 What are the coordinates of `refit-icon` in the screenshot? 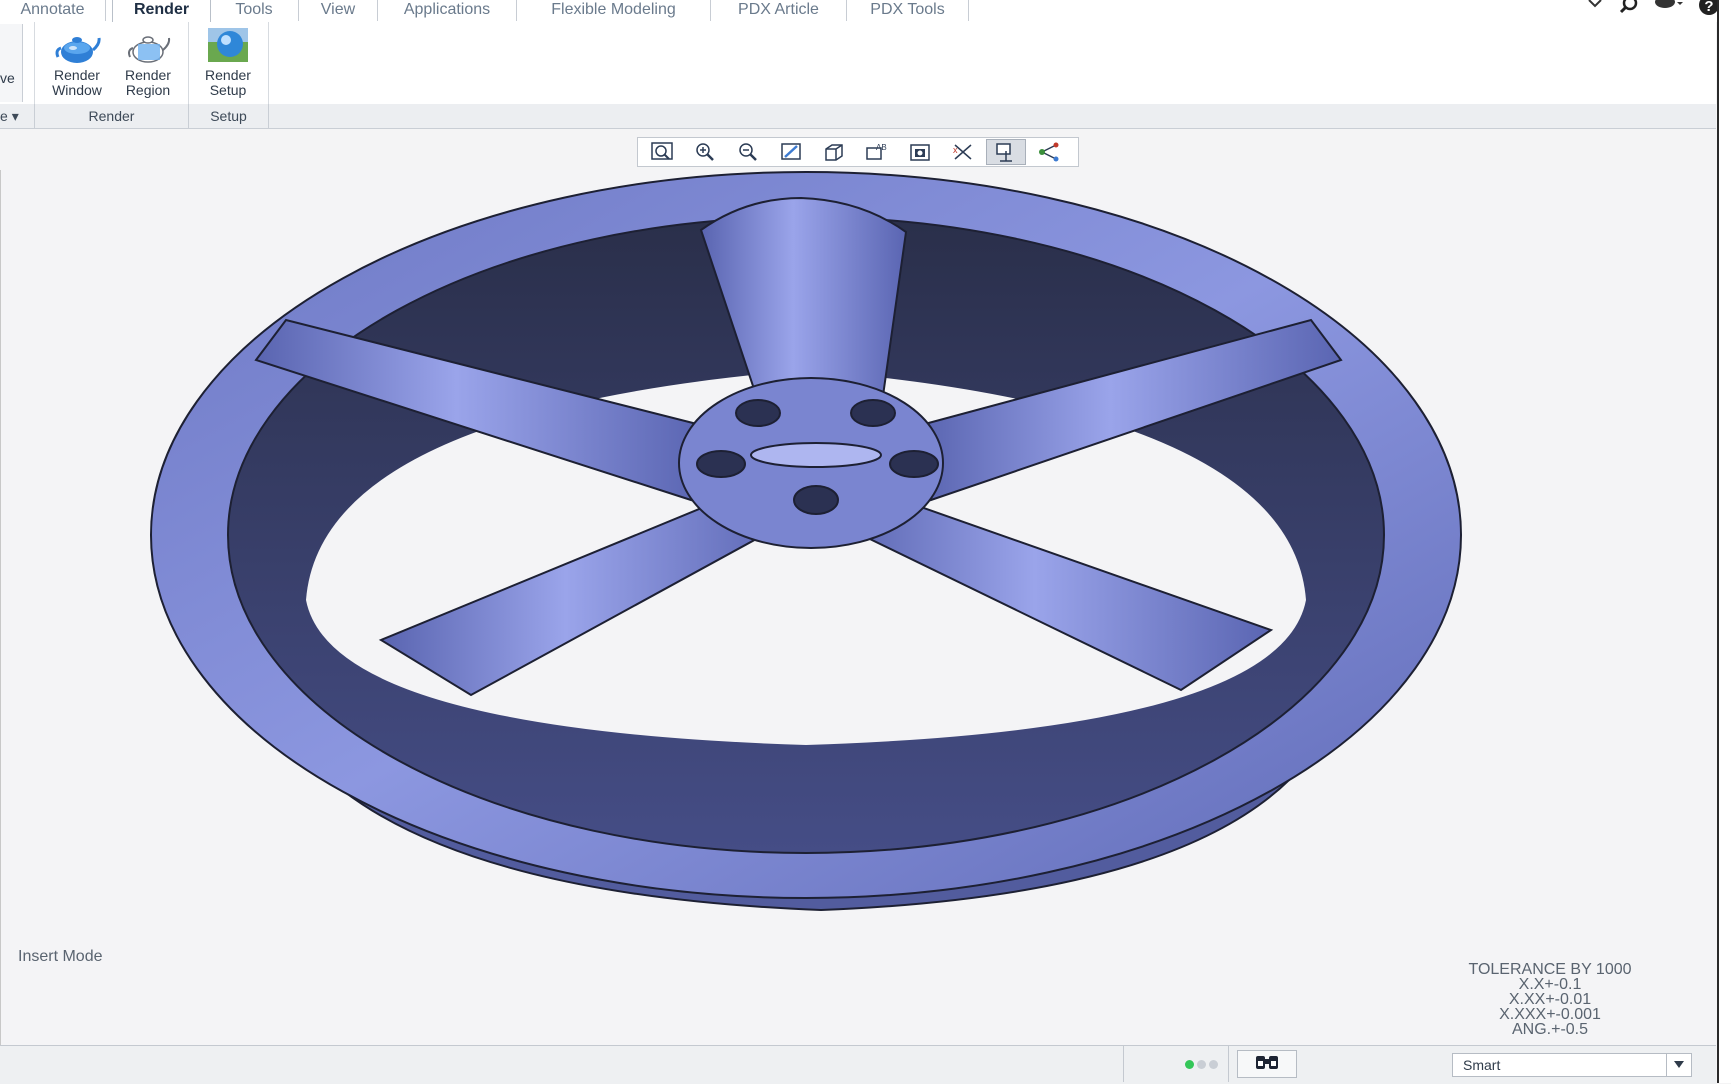 It's located at (662, 152).